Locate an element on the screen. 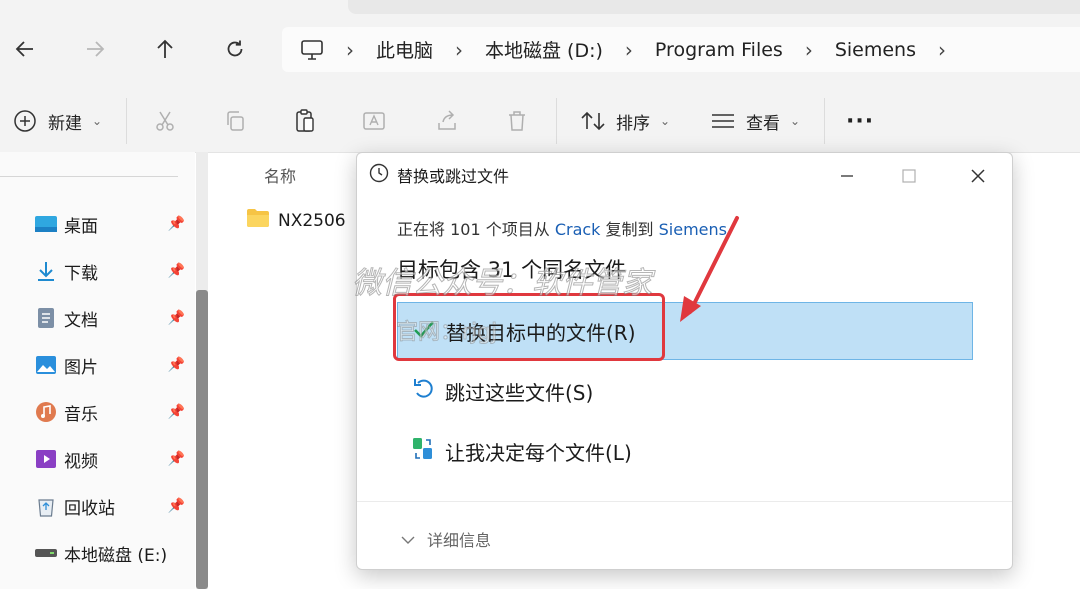 The height and width of the screenshot is (589, 1080). video-icon is located at coordinates (46, 459).